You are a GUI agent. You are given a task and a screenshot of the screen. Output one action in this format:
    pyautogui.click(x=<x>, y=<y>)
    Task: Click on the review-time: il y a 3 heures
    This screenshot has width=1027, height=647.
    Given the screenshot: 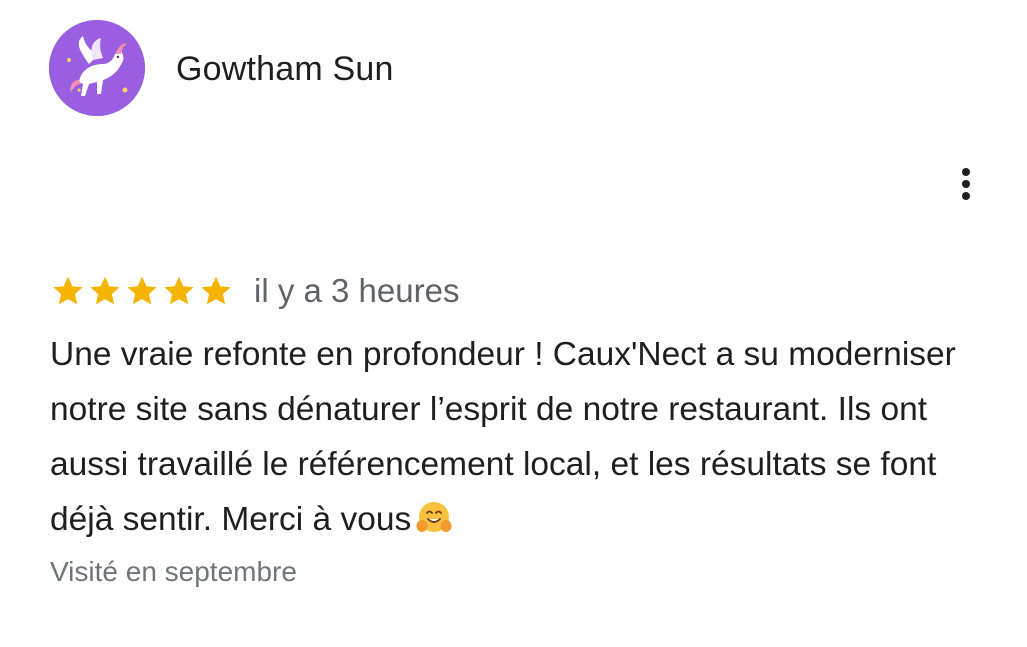 What is the action you would take?
    pyautogui.click(x=357, y=290)
    